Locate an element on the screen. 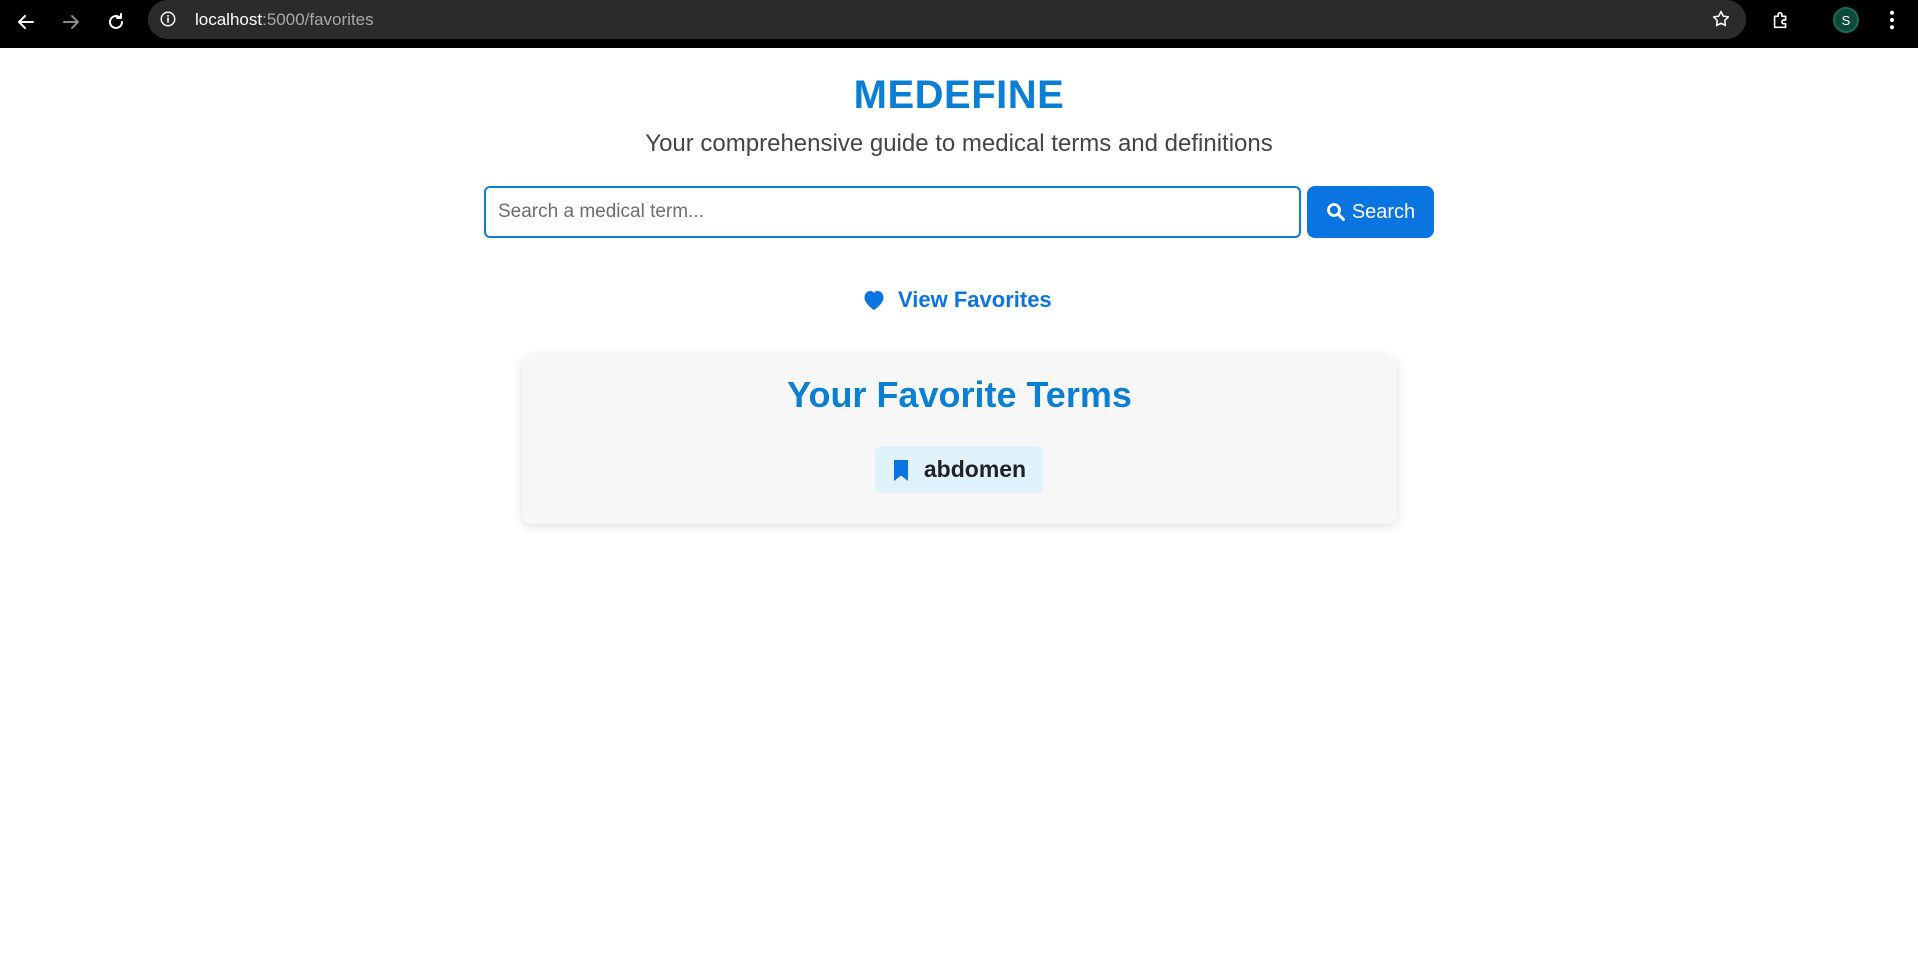  search-input is located at coordinates (892, 212).